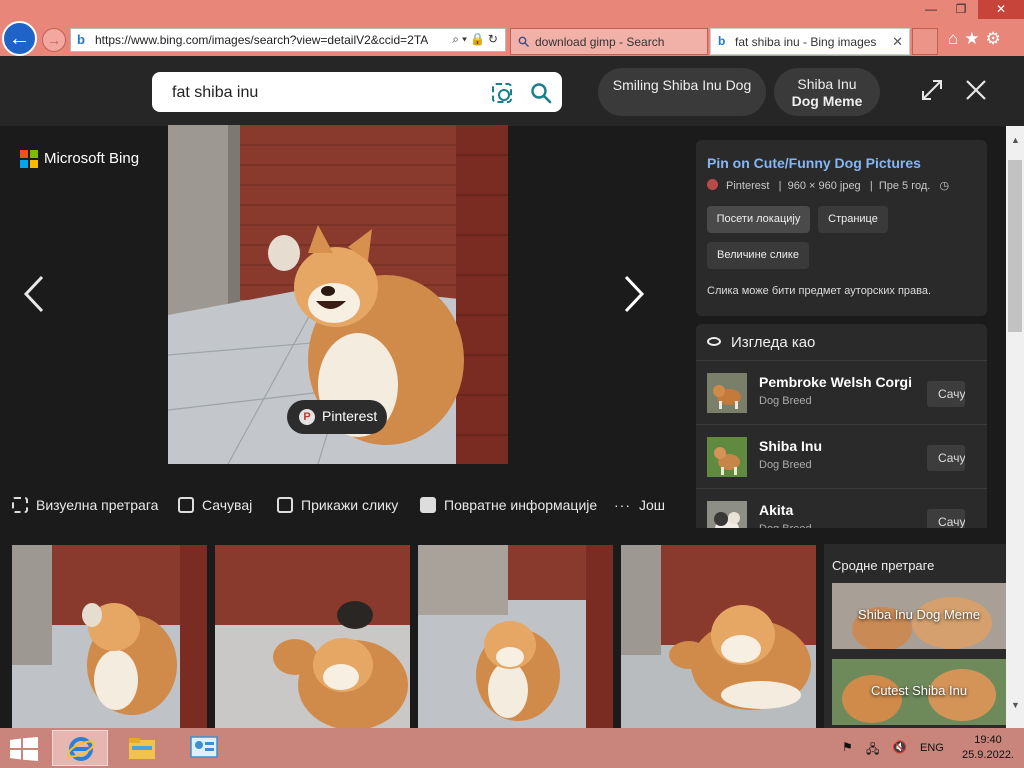 This screenshot has height=768, width=1024. What do you see at coordinates (609, 41) in the screenshot?
I see `tab-download-gimp: download gimp - Search` at bounding box center [609, 41].